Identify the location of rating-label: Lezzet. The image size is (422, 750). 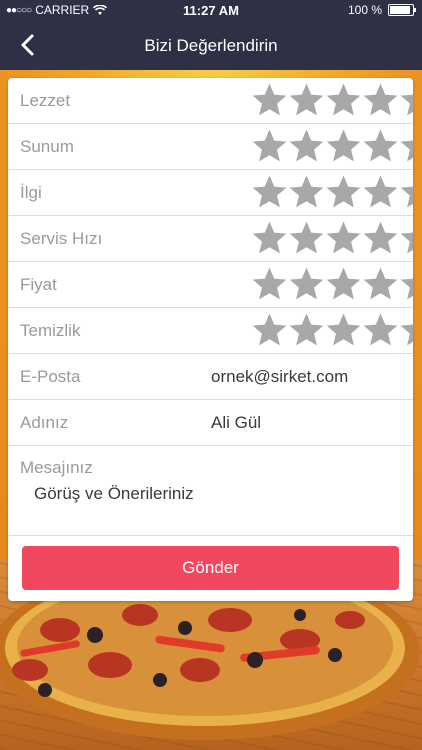
(45, 100).